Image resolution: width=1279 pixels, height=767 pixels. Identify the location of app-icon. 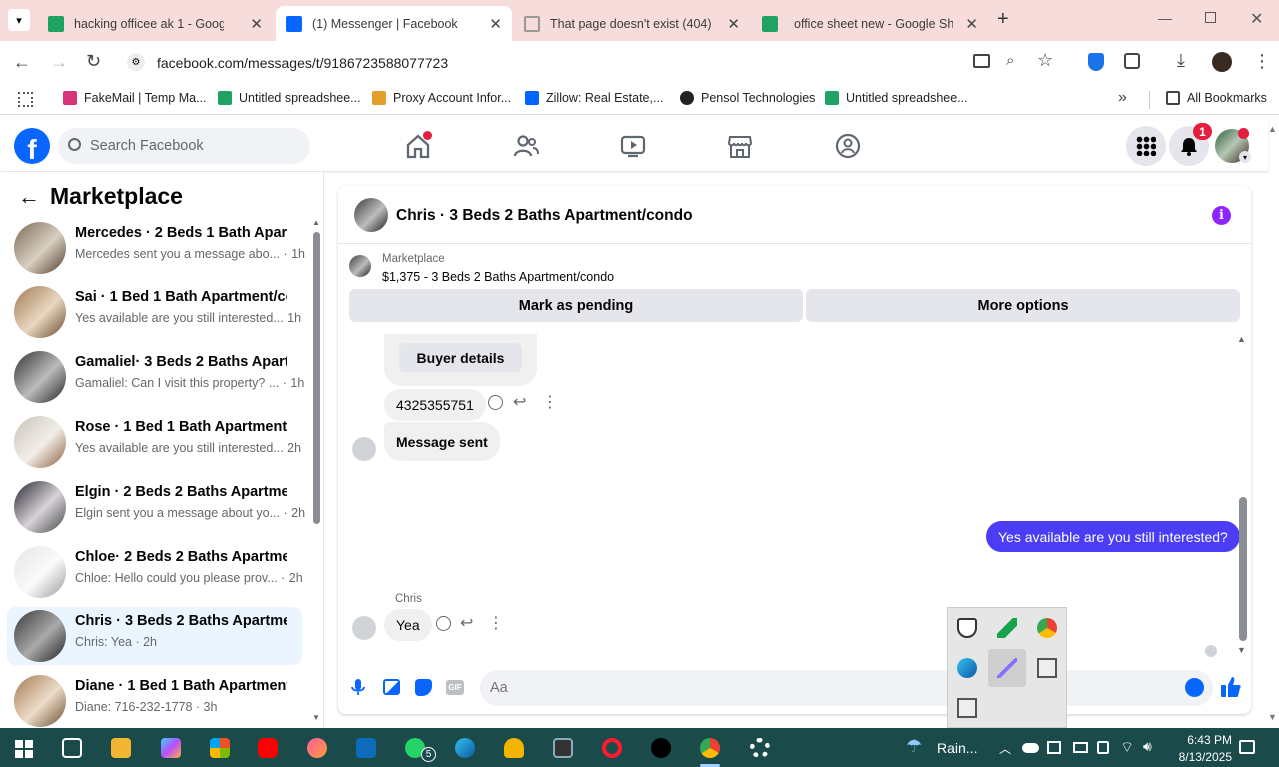
(317, 748).